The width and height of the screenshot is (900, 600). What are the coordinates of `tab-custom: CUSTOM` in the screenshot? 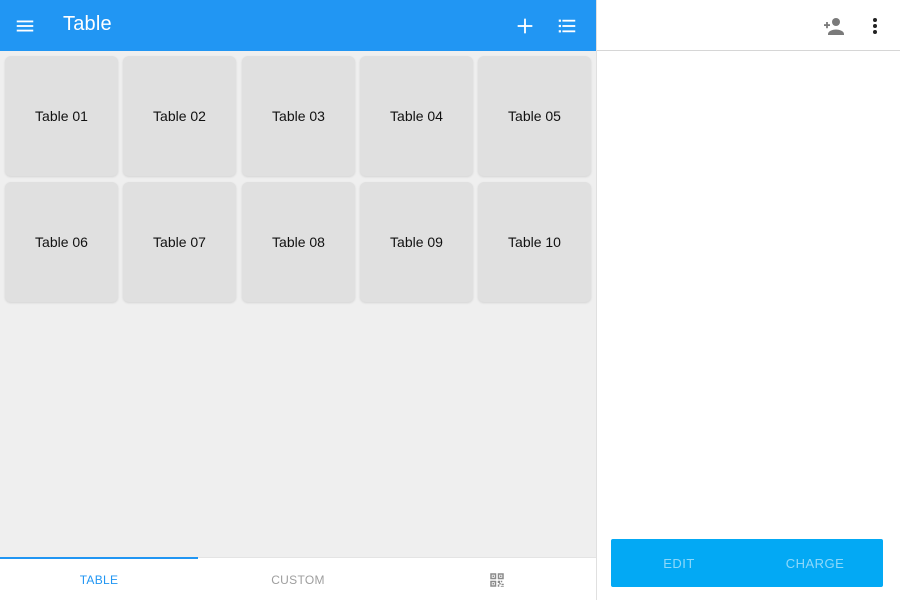 It's located at (298, 579).